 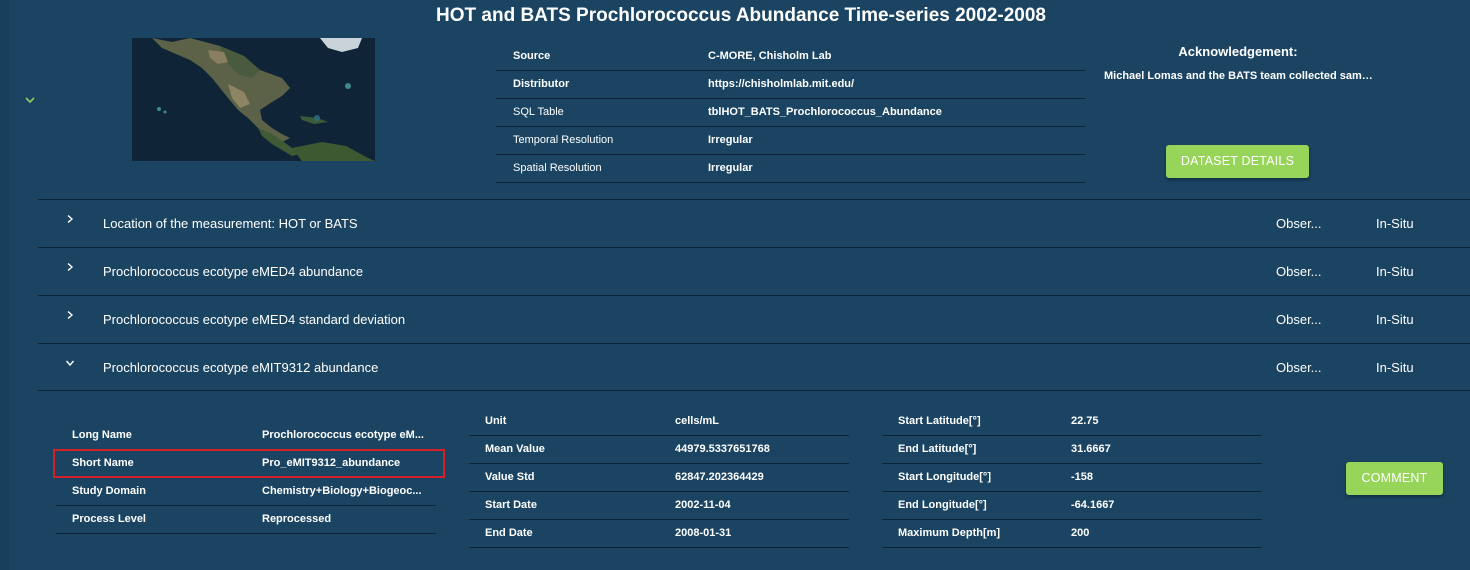 I want to click on detail-value: cells/mL, so click(x=762, y=421).